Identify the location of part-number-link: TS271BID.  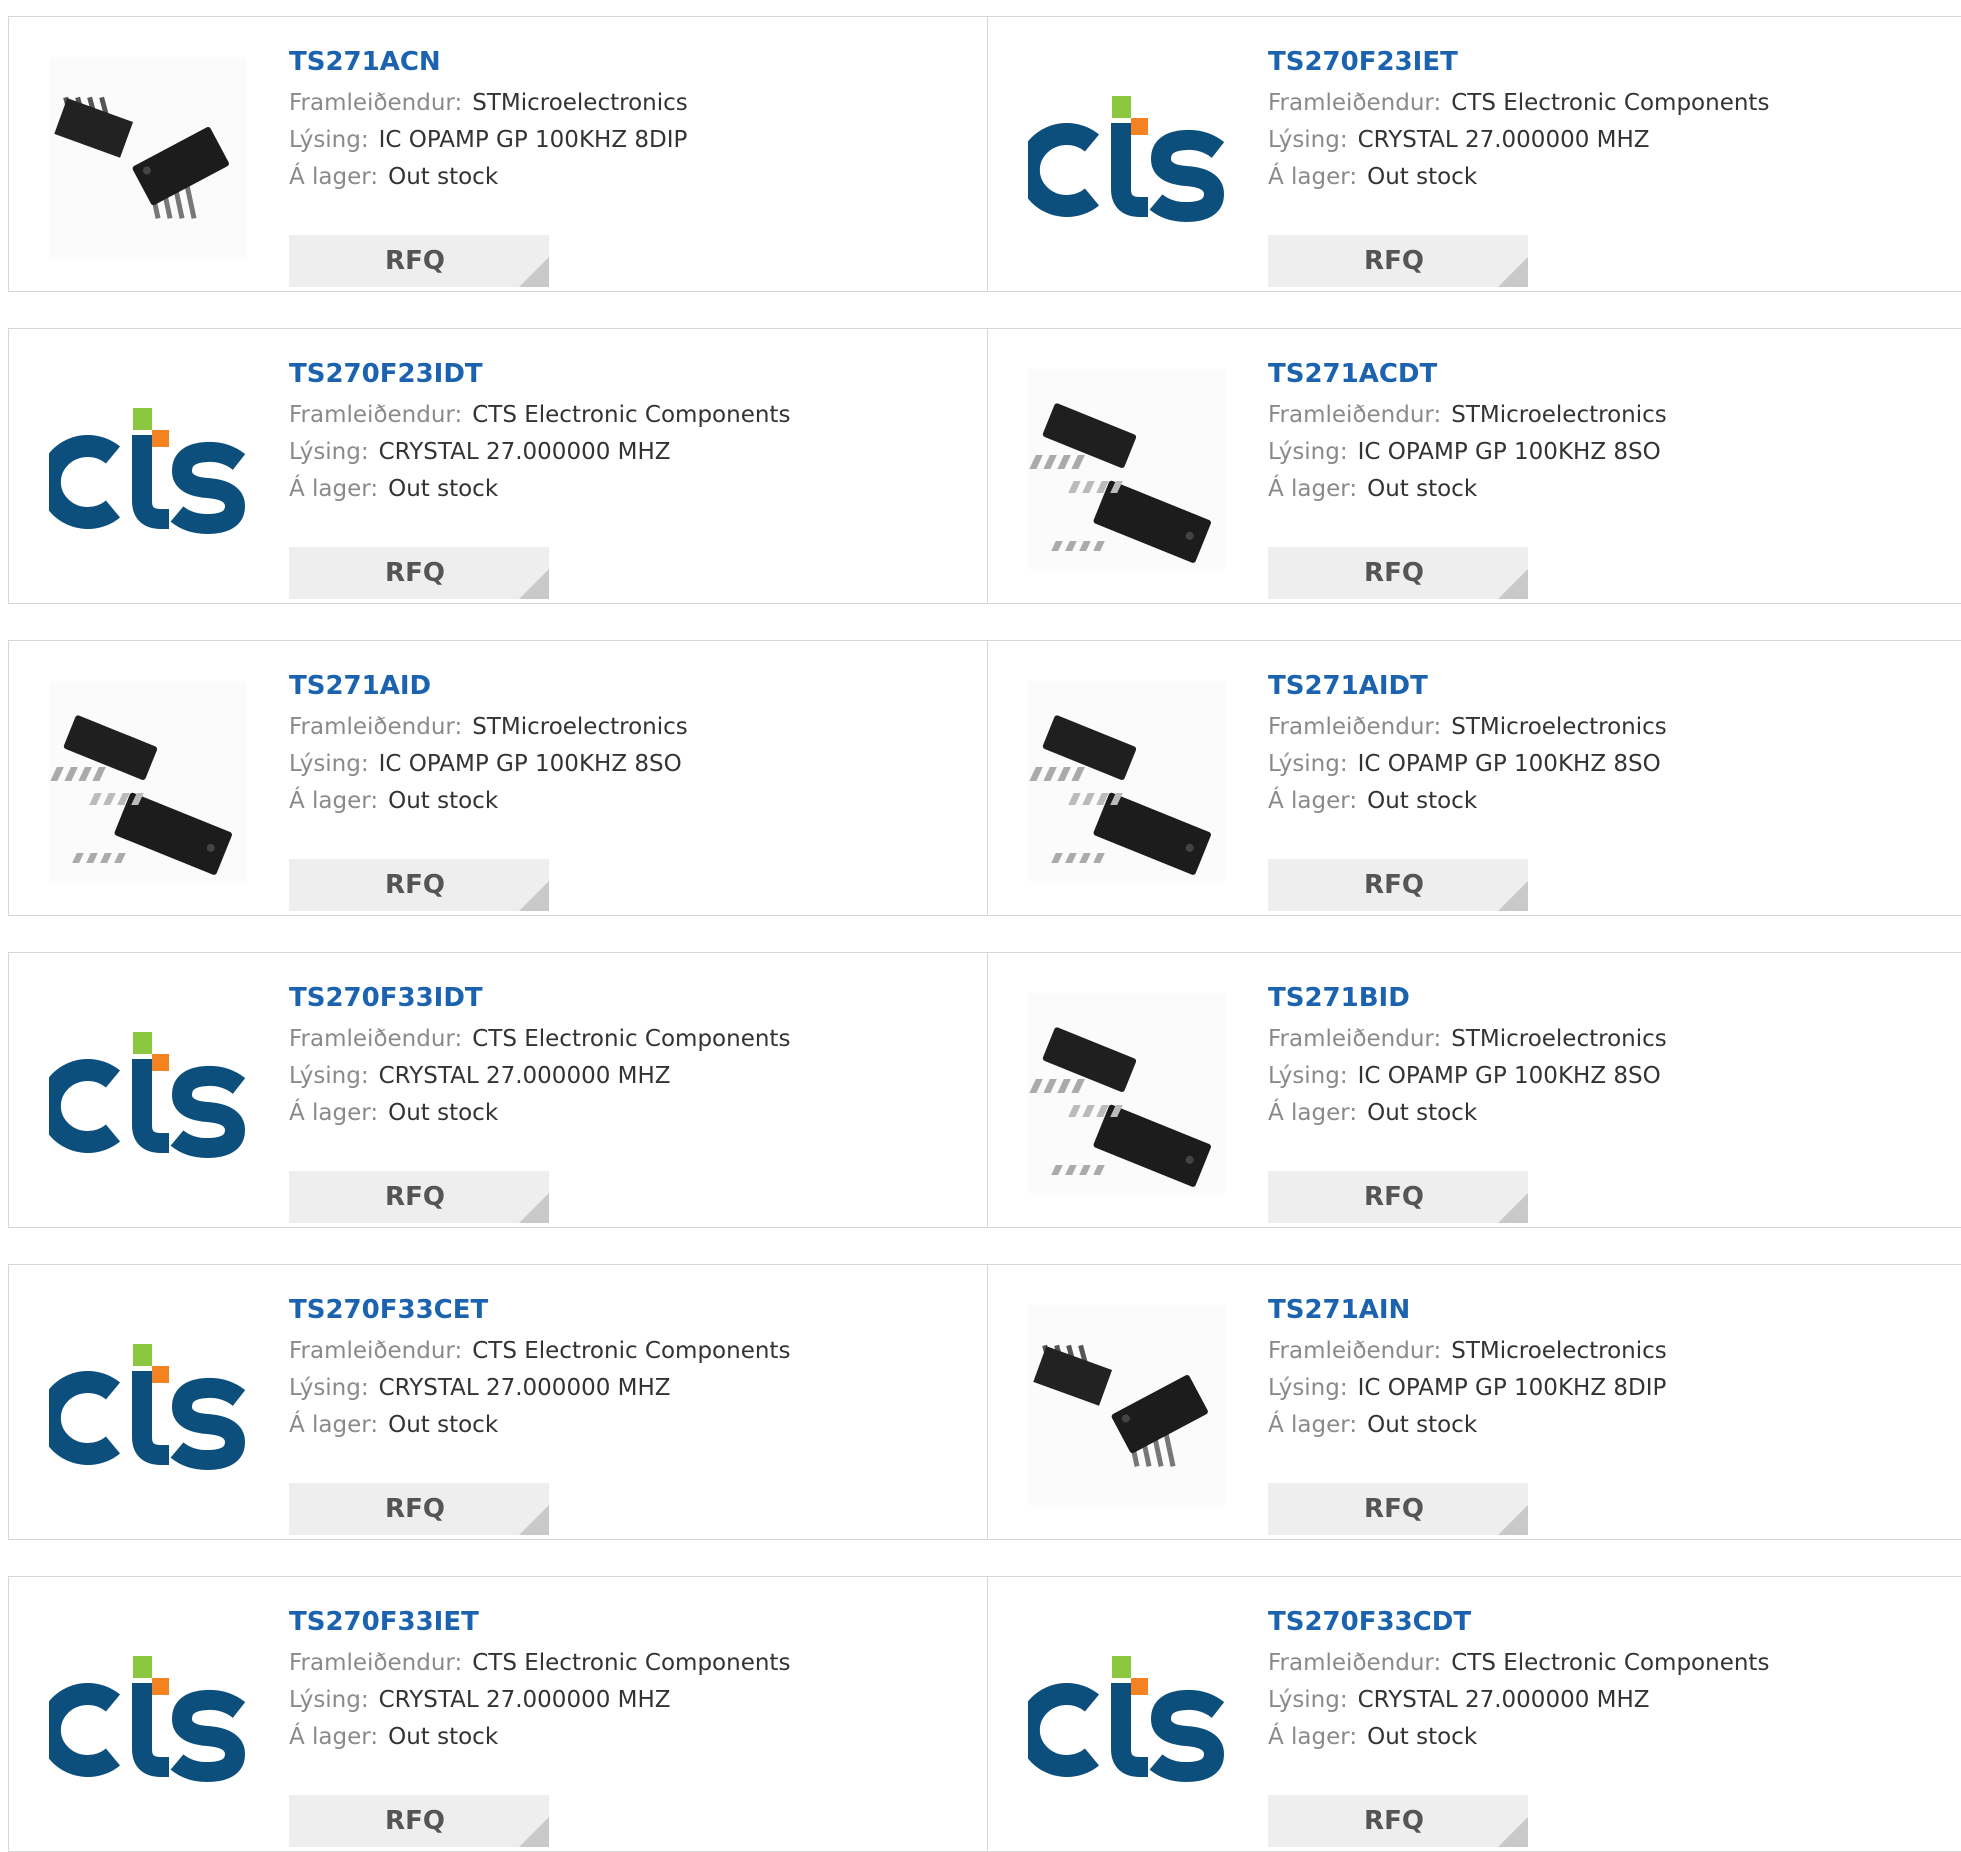
(1614, 1001).